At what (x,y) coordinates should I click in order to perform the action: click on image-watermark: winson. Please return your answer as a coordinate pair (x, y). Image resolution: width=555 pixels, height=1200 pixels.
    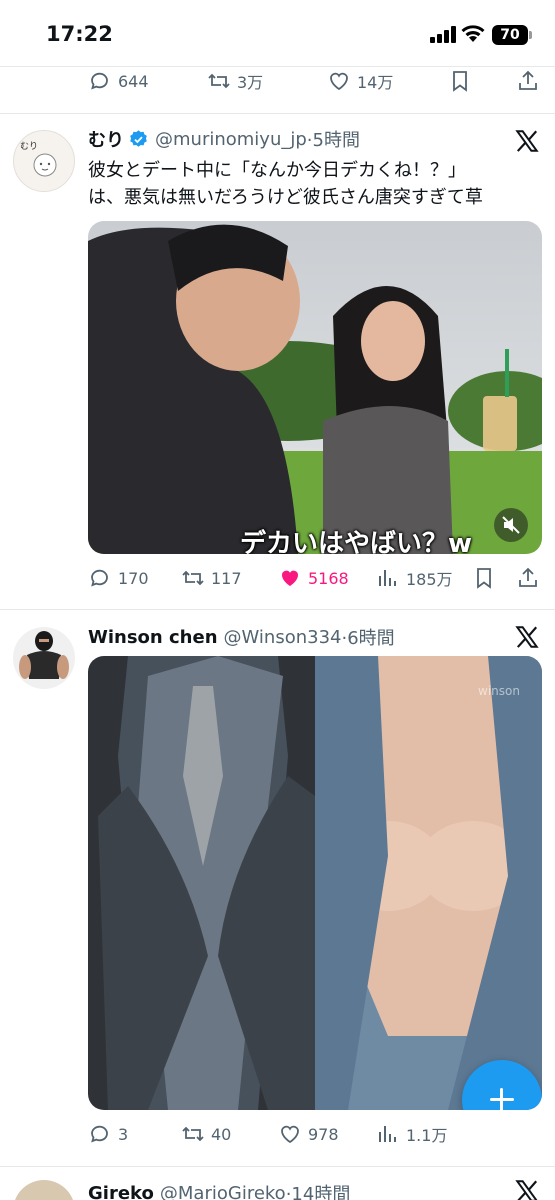
    Looking at the image, I should click on (499, 691).